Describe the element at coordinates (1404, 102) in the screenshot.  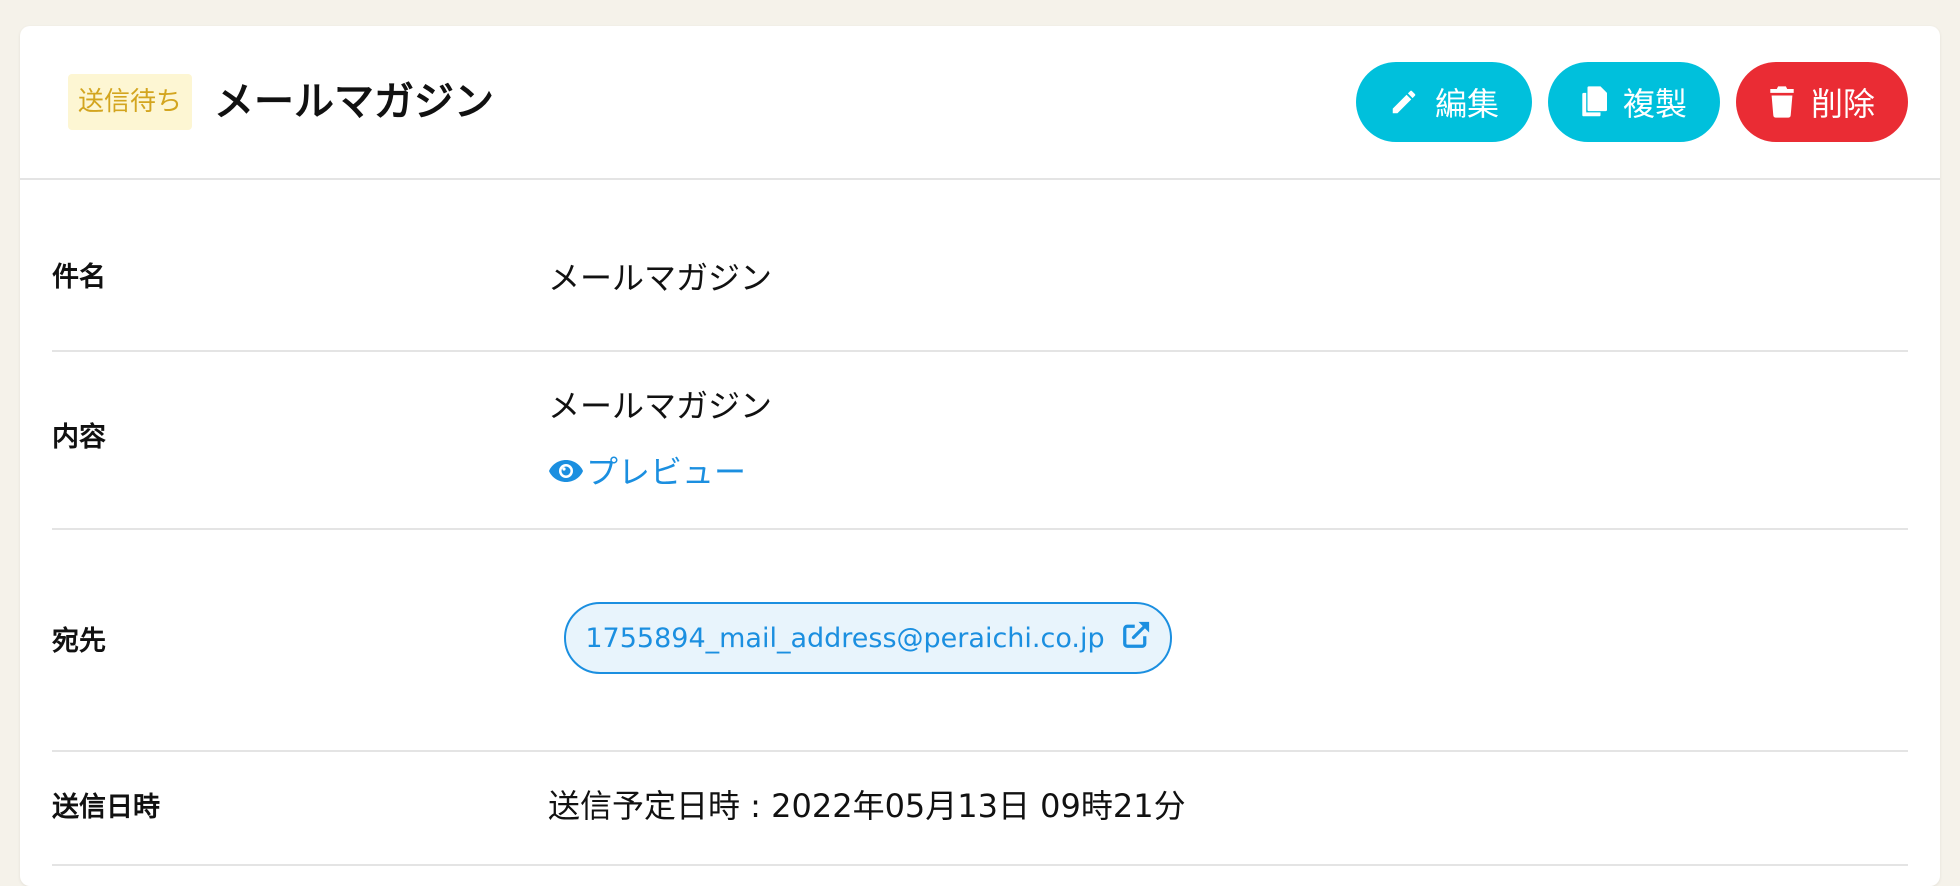
I see `pencil-icon` at that location.